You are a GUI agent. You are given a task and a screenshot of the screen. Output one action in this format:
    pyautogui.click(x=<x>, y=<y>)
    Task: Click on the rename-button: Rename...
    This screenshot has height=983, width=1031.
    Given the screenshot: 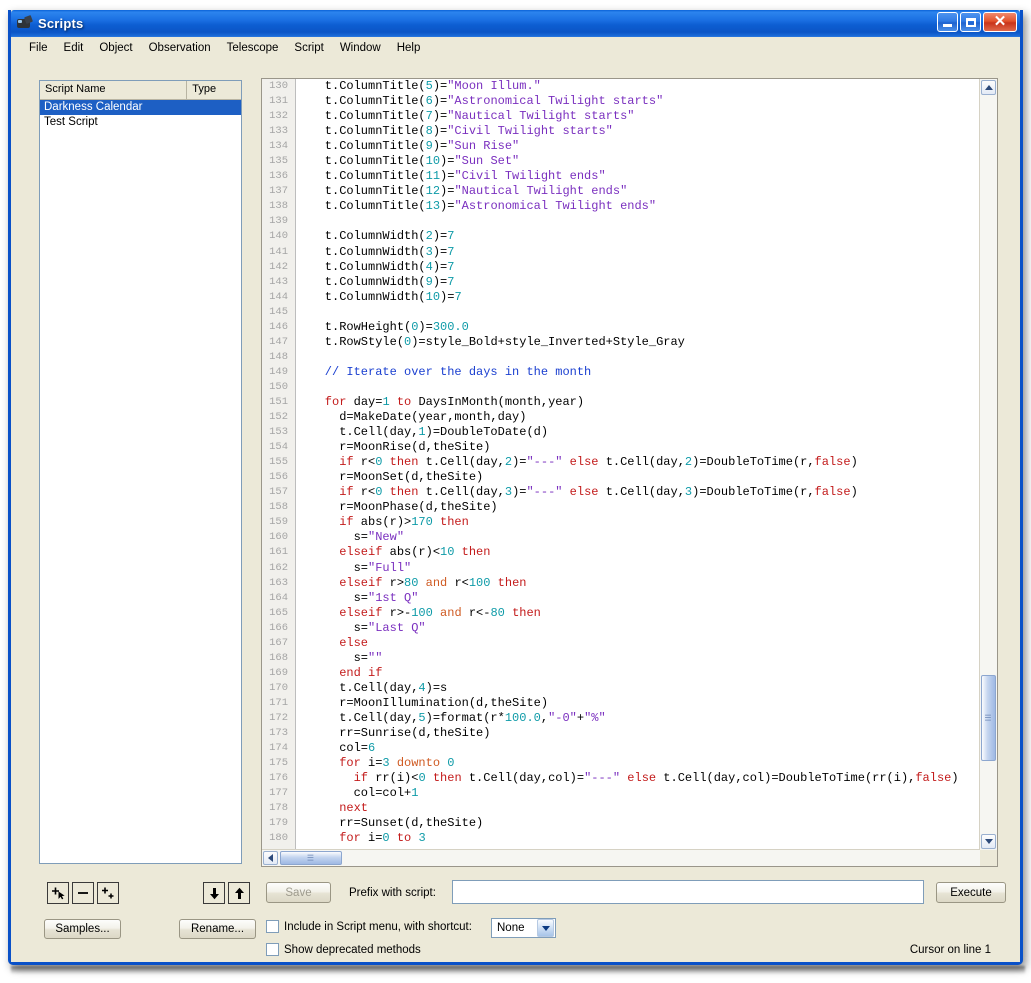 What is the action you would take?
    pyautogui.click(x=217, y=929)
    